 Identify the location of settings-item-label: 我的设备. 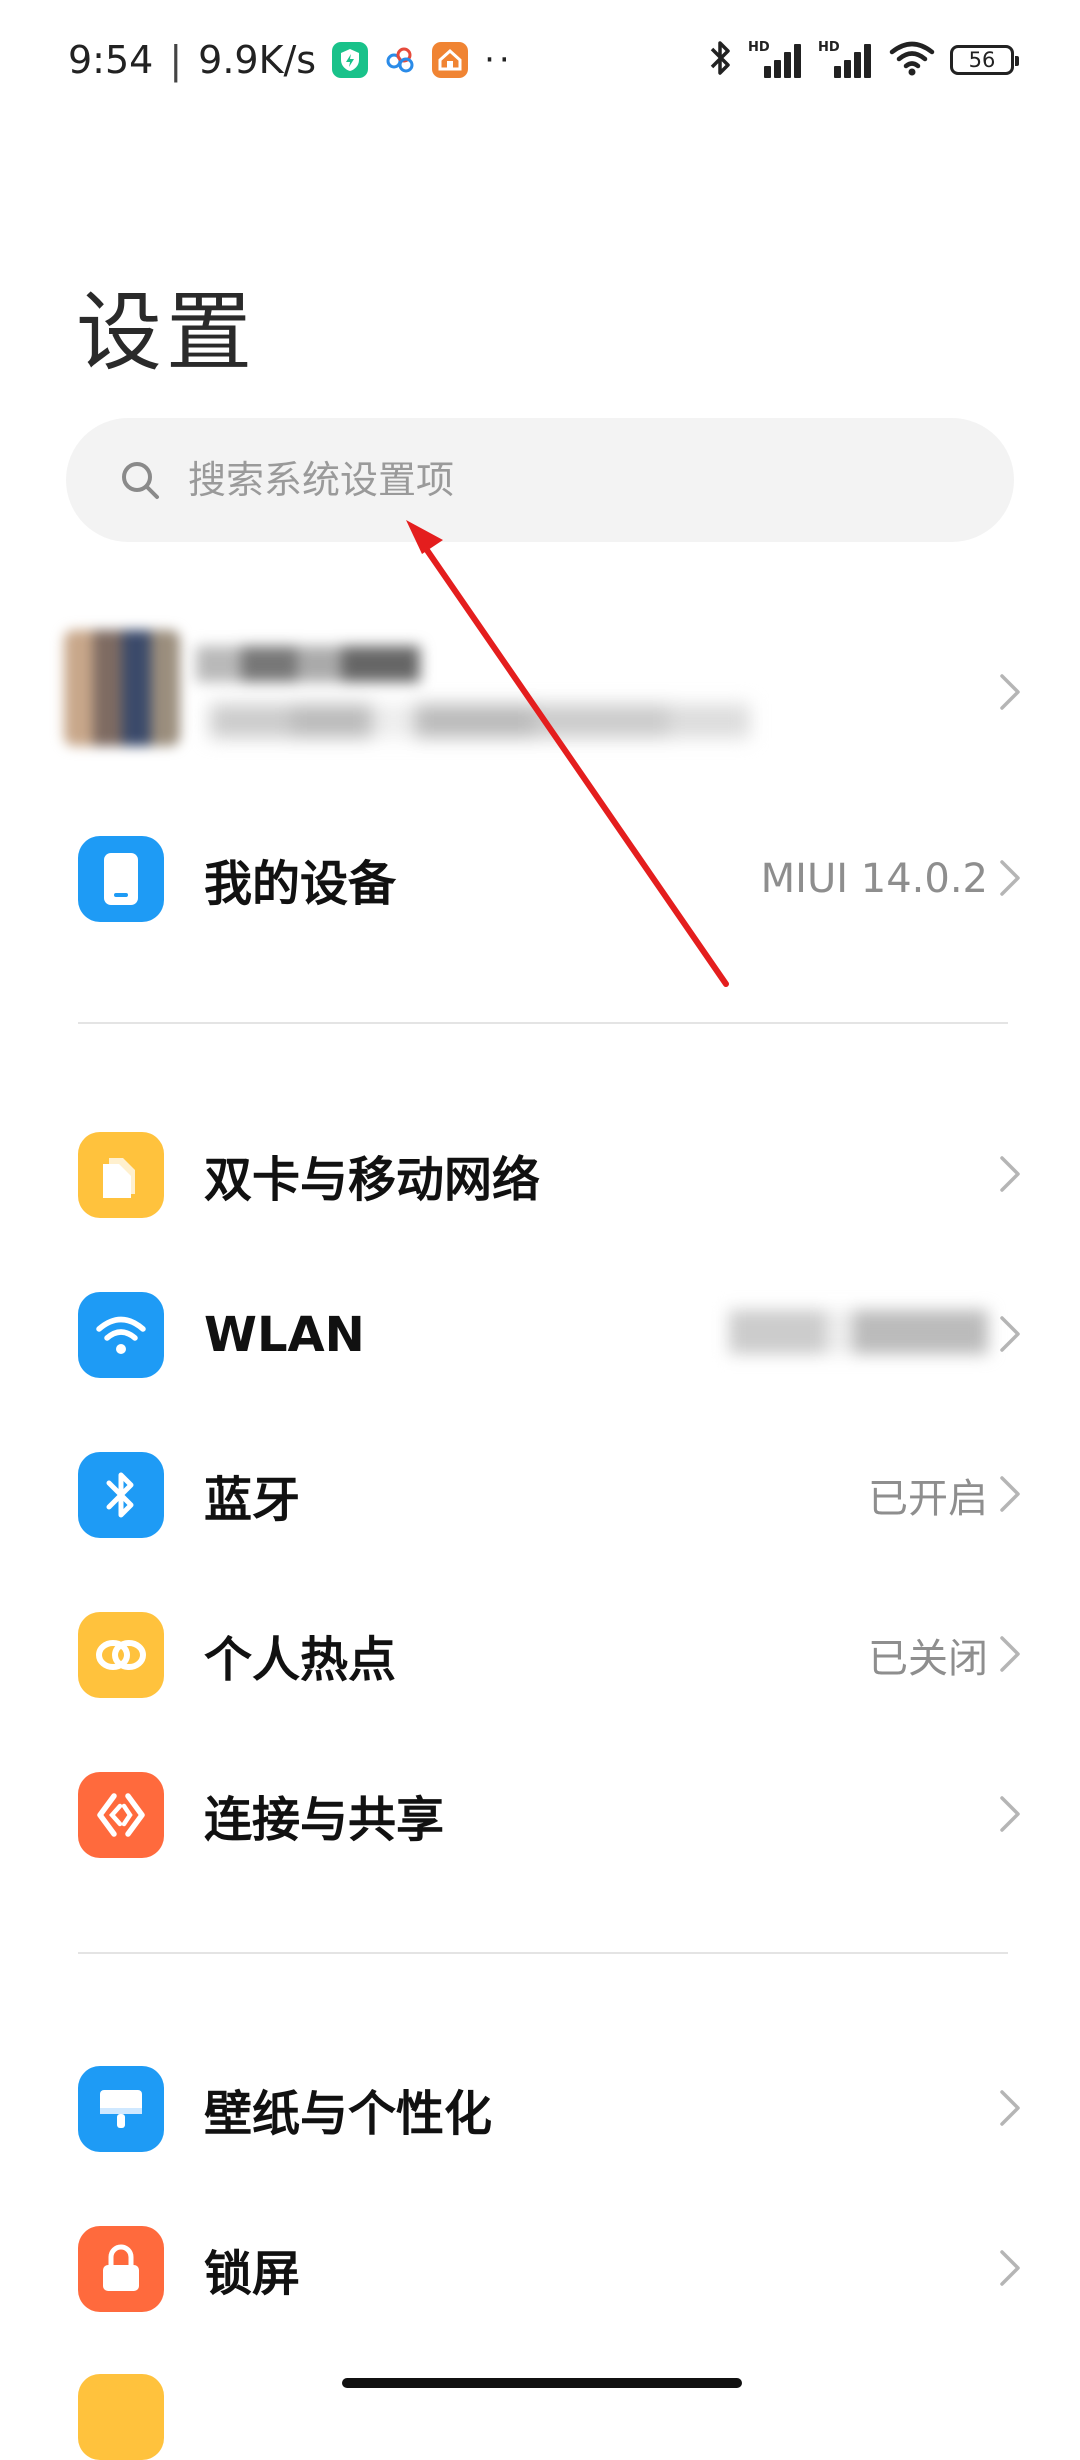
(300, 884).